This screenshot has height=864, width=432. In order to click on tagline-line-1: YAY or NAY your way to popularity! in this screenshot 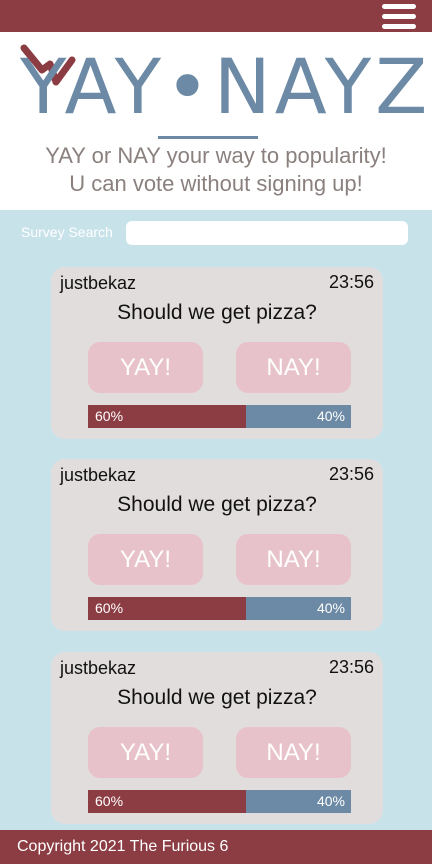, I will do `click(216, 155)`.